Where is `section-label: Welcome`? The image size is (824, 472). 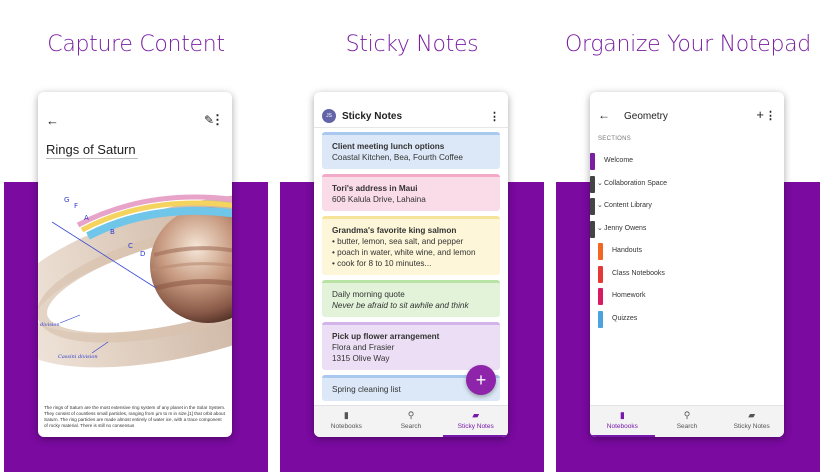 section-label: Welcome is located at coordinates (619, 160).